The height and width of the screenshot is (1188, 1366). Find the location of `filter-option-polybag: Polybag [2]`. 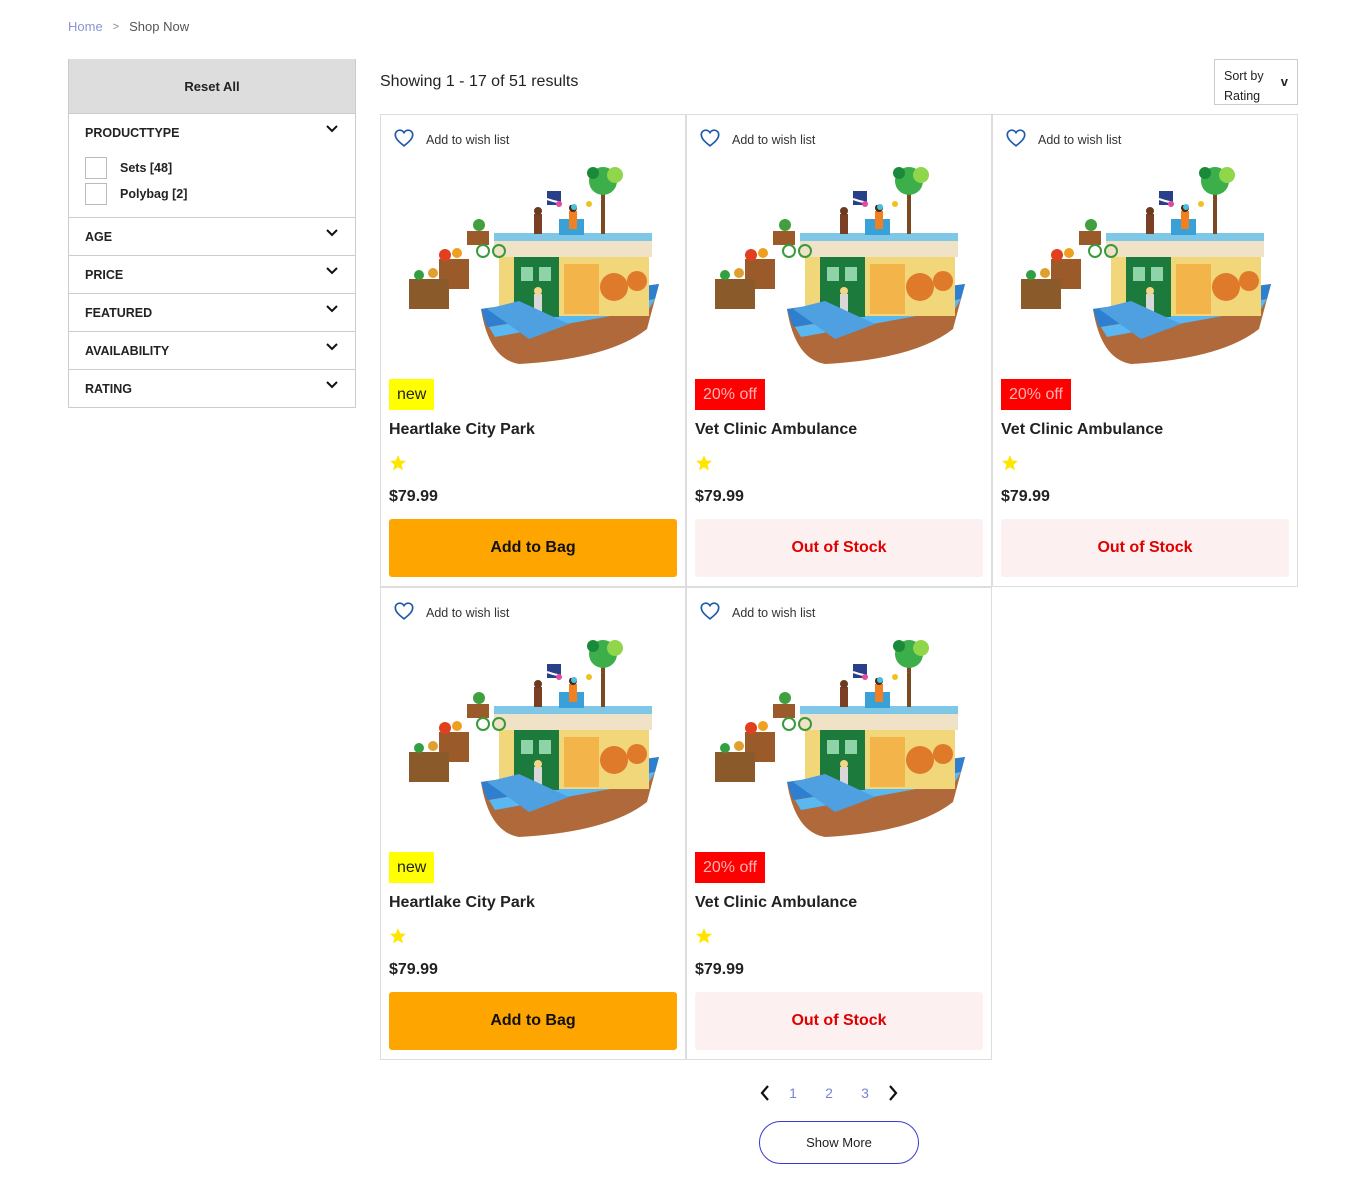

filter-option-polybag: Polybag [2] is located at coordinates (212, 194).